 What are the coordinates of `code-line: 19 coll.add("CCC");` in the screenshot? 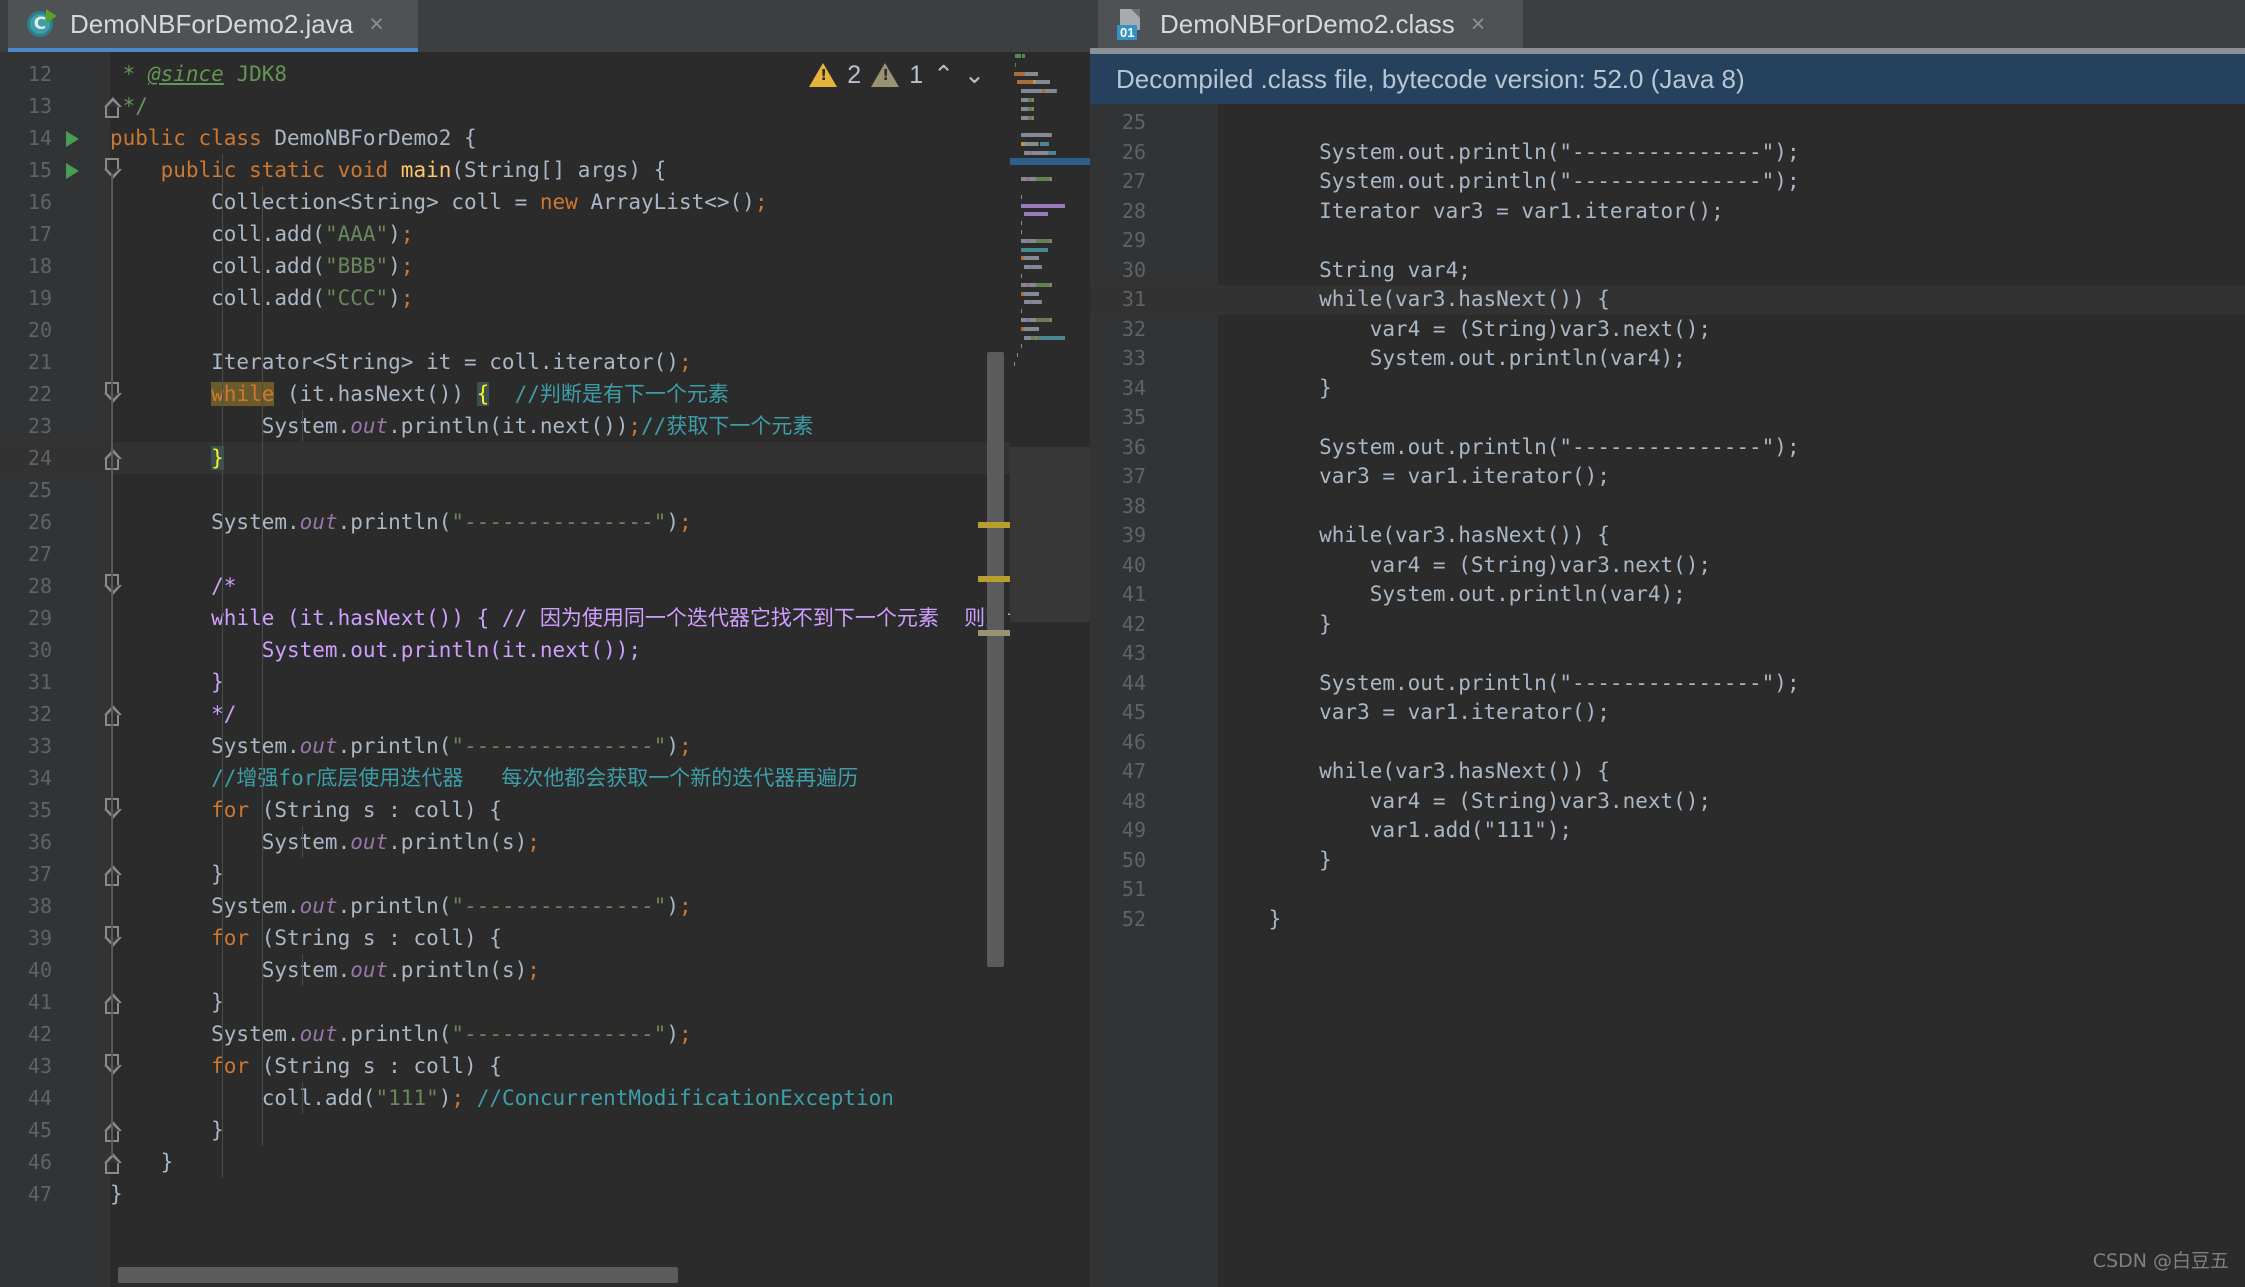 It's located at (505, 298).